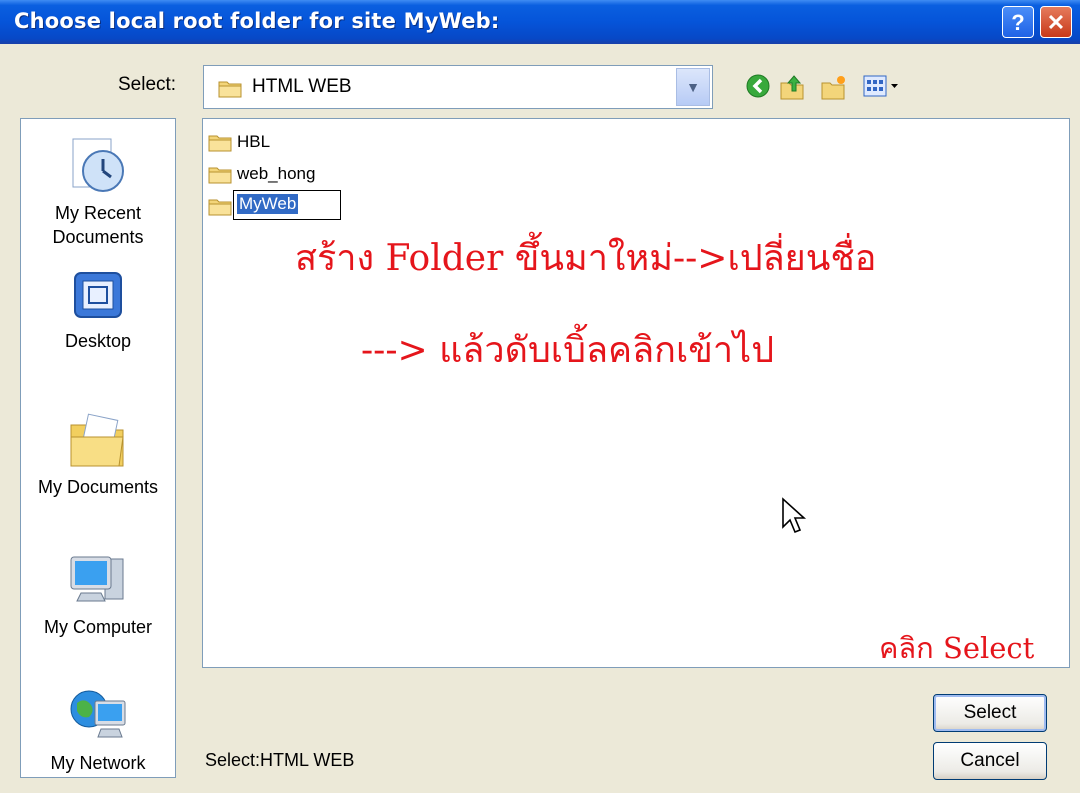 This screenshot has height=793, width=1080. Describe the element at coordinates (957, 648) in the screenshot. I see `annotation-click-select: คลิก Select` at that location.